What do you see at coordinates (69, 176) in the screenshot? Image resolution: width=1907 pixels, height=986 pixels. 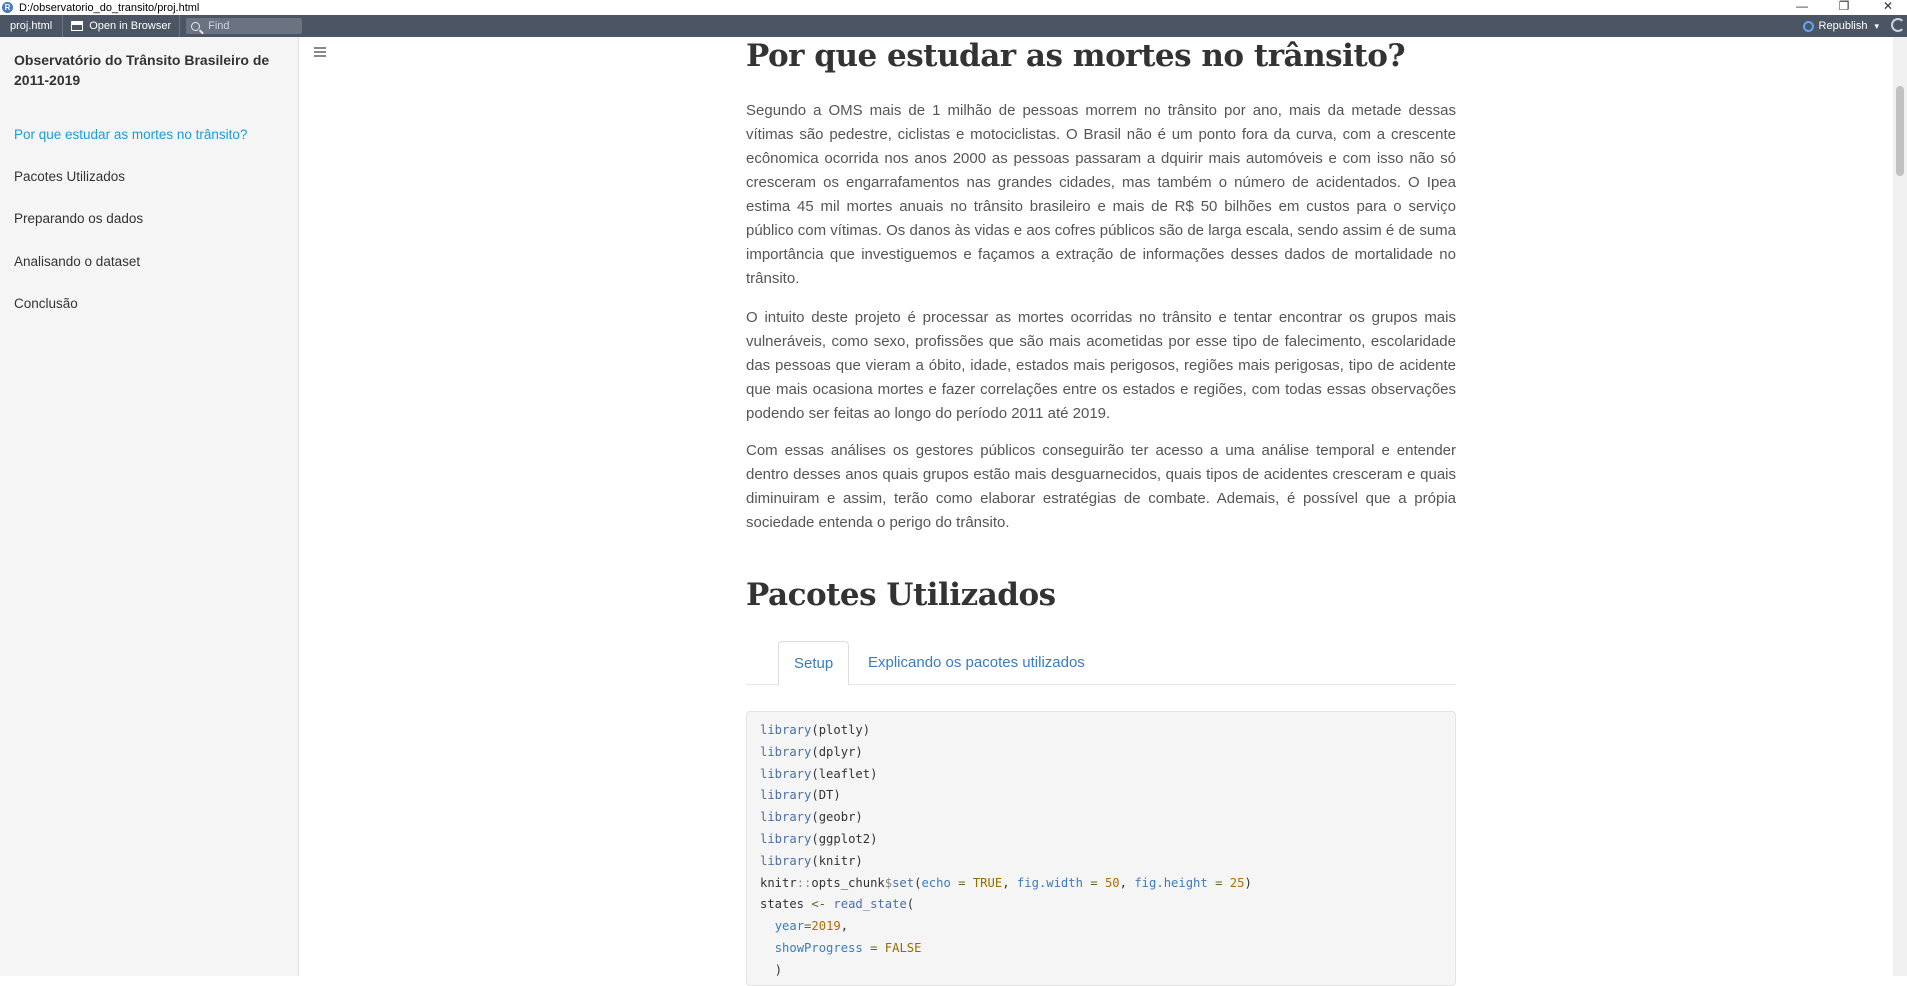 I see `toc-item-pacotes: Pacotes Utilizados` at bounding box center [69, 176].